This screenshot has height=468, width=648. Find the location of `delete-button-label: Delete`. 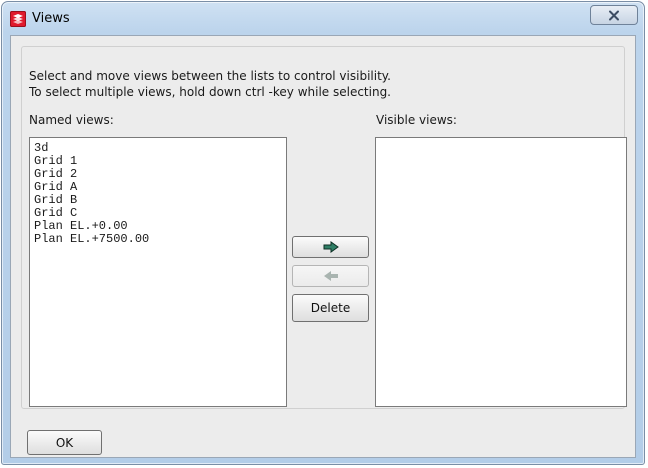

delete-button-label: Delete is located at coordinates (330, 308).